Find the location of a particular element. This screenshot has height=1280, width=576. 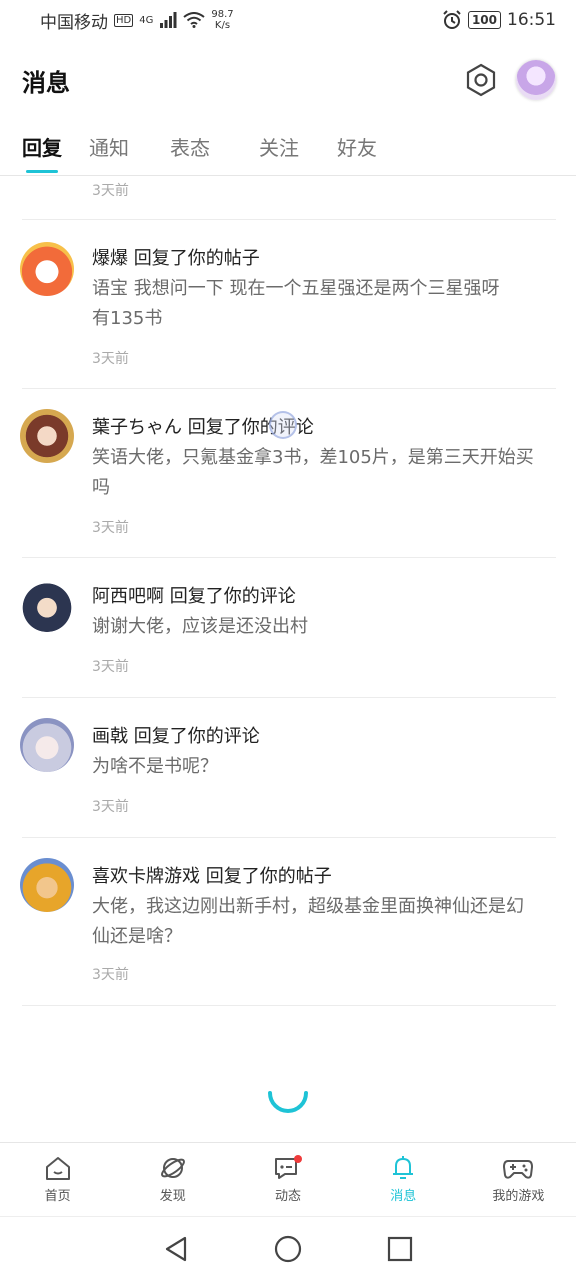

nav-discover: 发现 is located at coordinates (172, 1179).